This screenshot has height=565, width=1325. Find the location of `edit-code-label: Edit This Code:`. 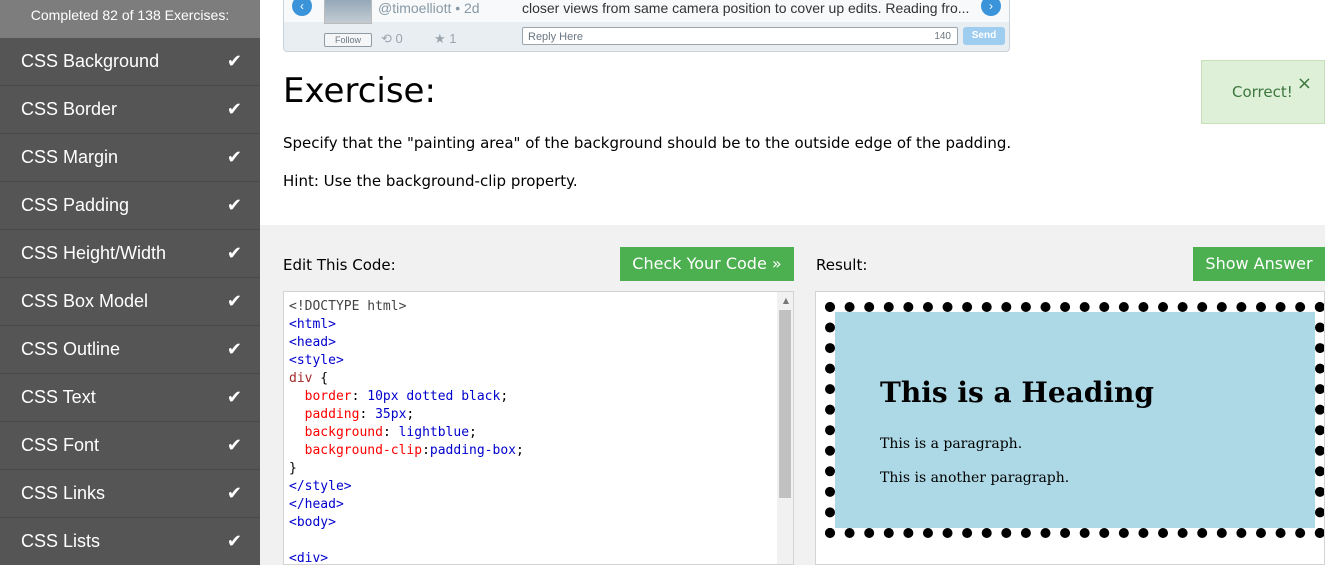

edit-code-label: Edit This Code: is located at coordinates (339, 265).